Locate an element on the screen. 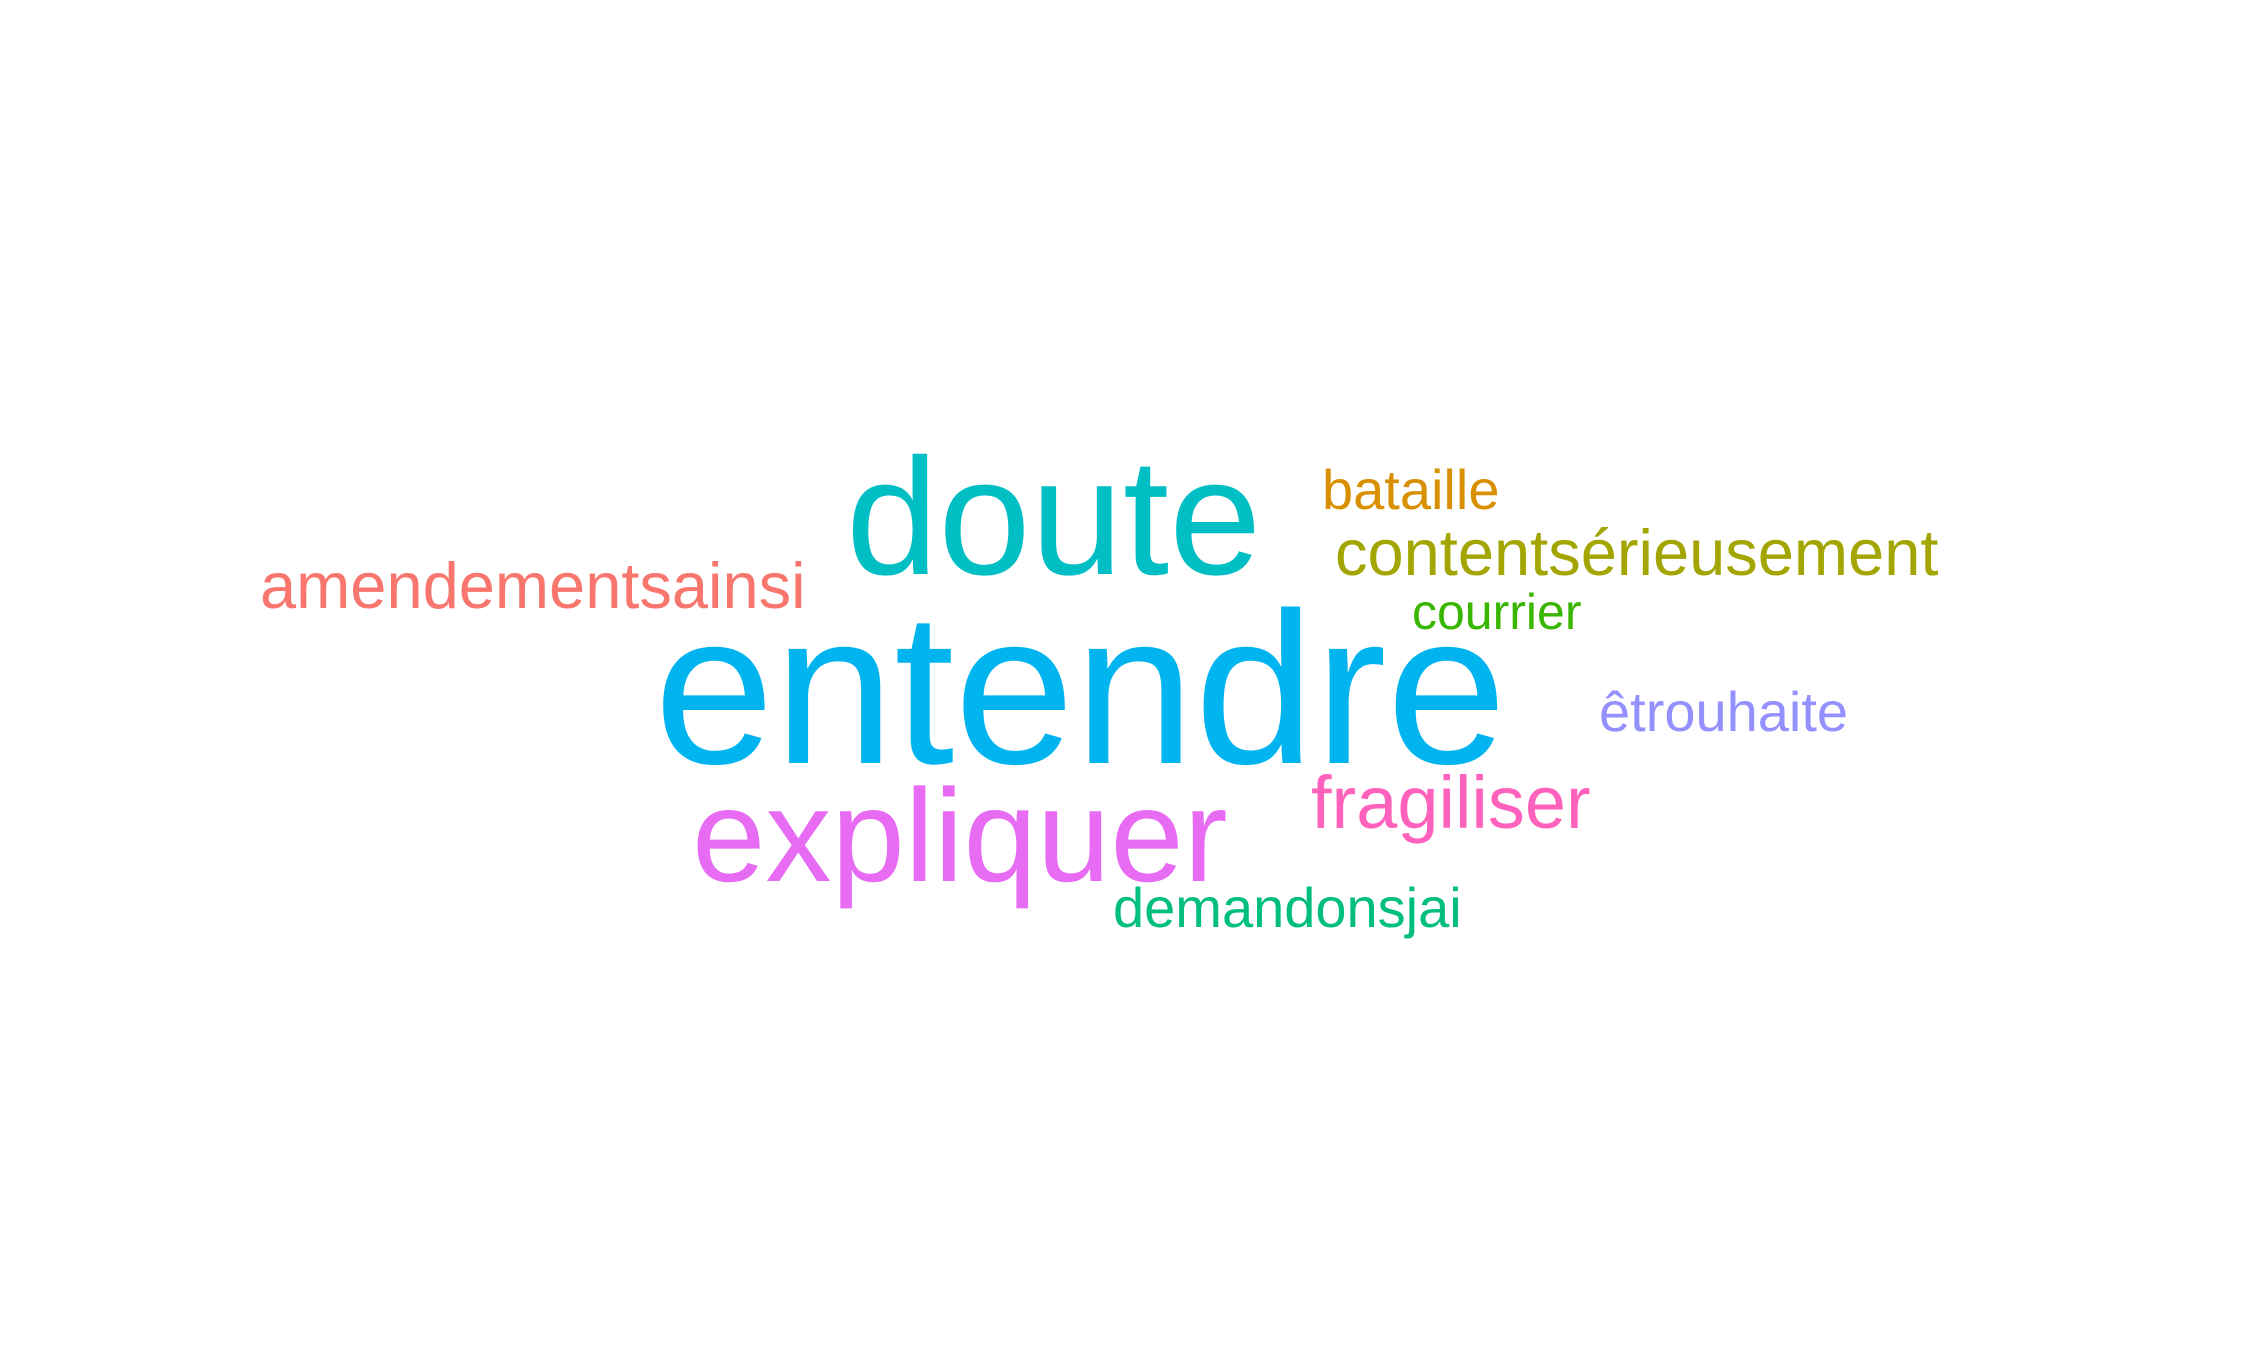 This screenshot has width=2246, height=1350. word-amendementsainsi: amendementsainsi is located at coordinates (533, 585).